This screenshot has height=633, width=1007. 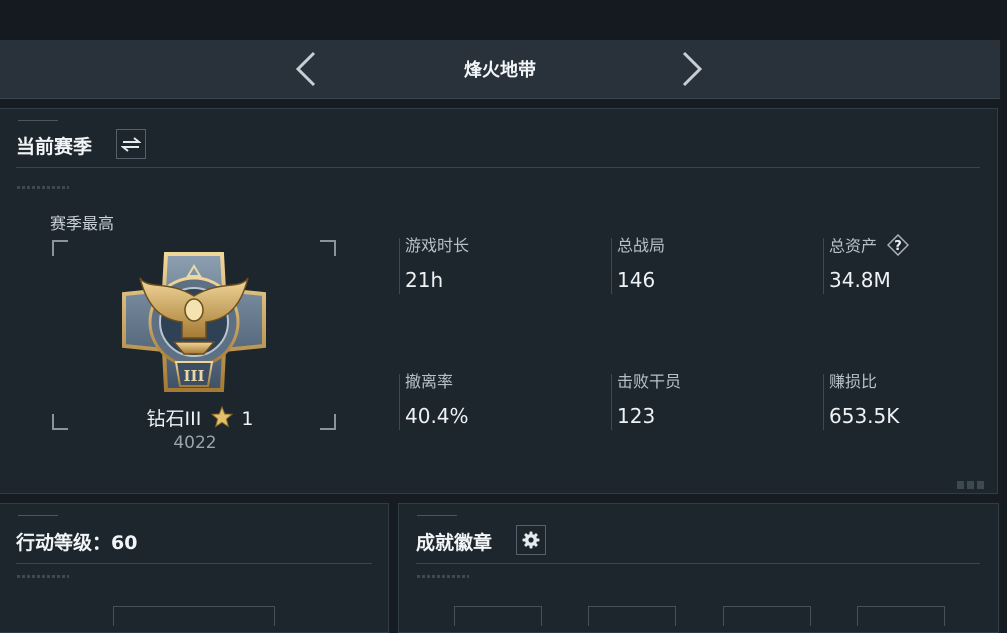 What do you see at coordinates (434, 265) in the screenshot?
I see `stat-play-time: 游戏时长 21h` at bounding box center [434, 265].